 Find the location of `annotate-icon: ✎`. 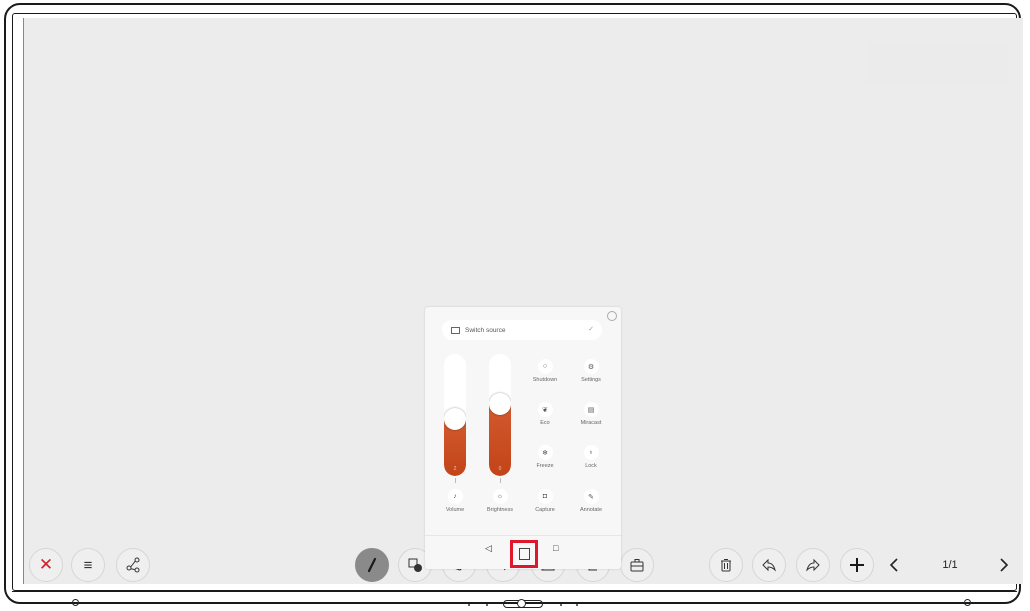

annotate-icon: ✎ is located at coordinates (591, 496).